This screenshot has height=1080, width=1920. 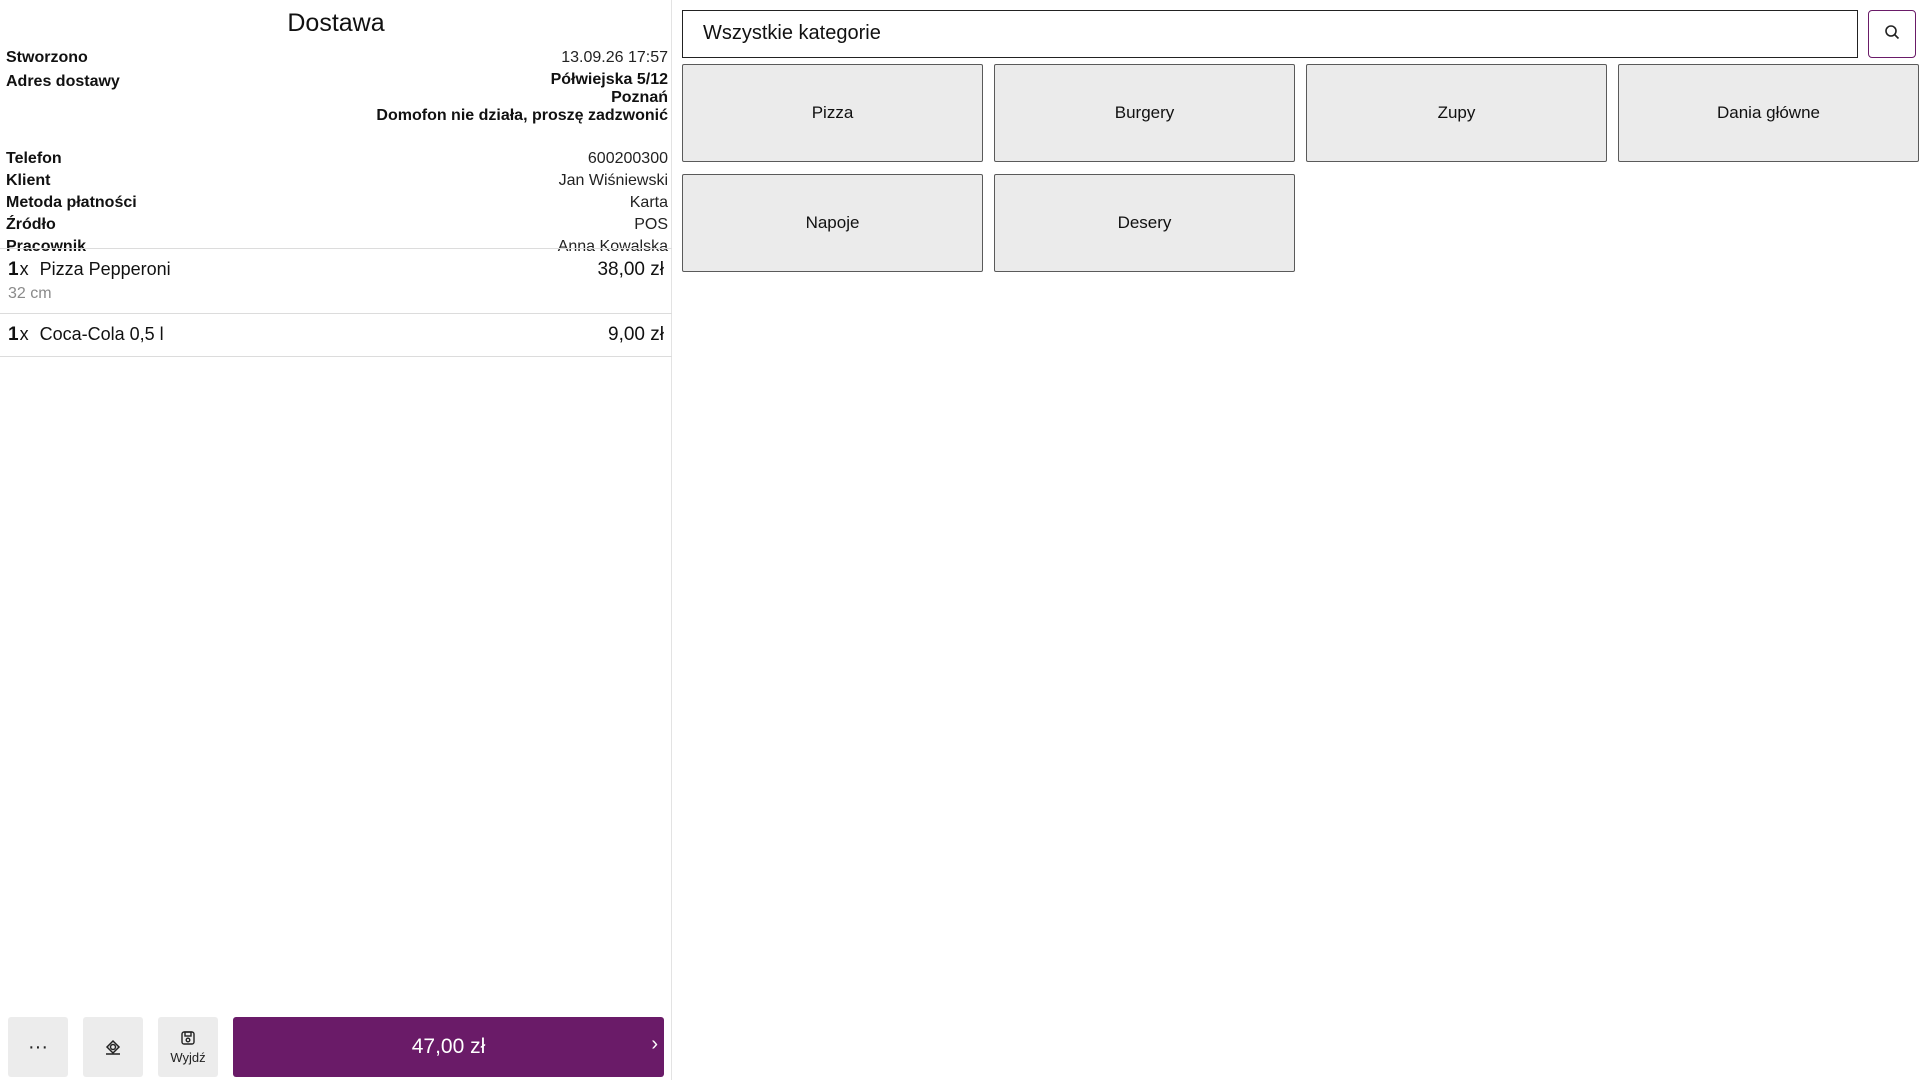 What do you see at coordinates (613, 180) in the screenshot?
I see `client-value: Jan Wiśniewski` at bounding box center [613, 180].